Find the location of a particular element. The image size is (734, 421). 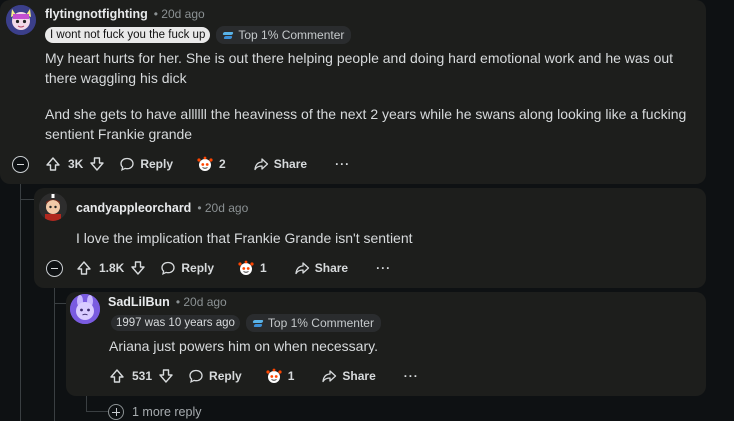

thread-line-root is located at coordinates (20, 296).